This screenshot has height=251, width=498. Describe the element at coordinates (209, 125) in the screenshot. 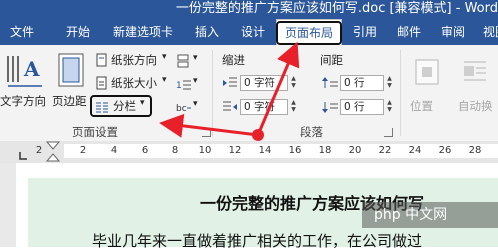

I see `arrow-to-columns` at that location.